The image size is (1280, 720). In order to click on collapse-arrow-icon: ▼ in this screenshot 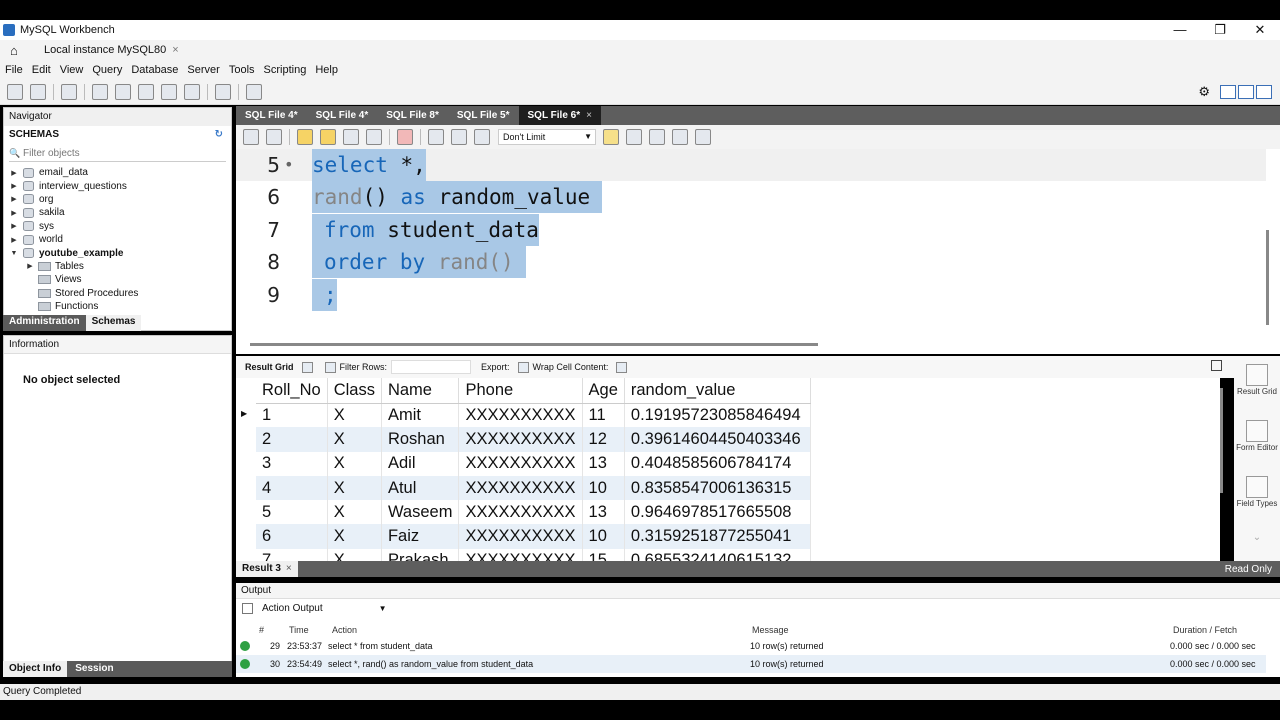, I will do `click(14, 253)`.